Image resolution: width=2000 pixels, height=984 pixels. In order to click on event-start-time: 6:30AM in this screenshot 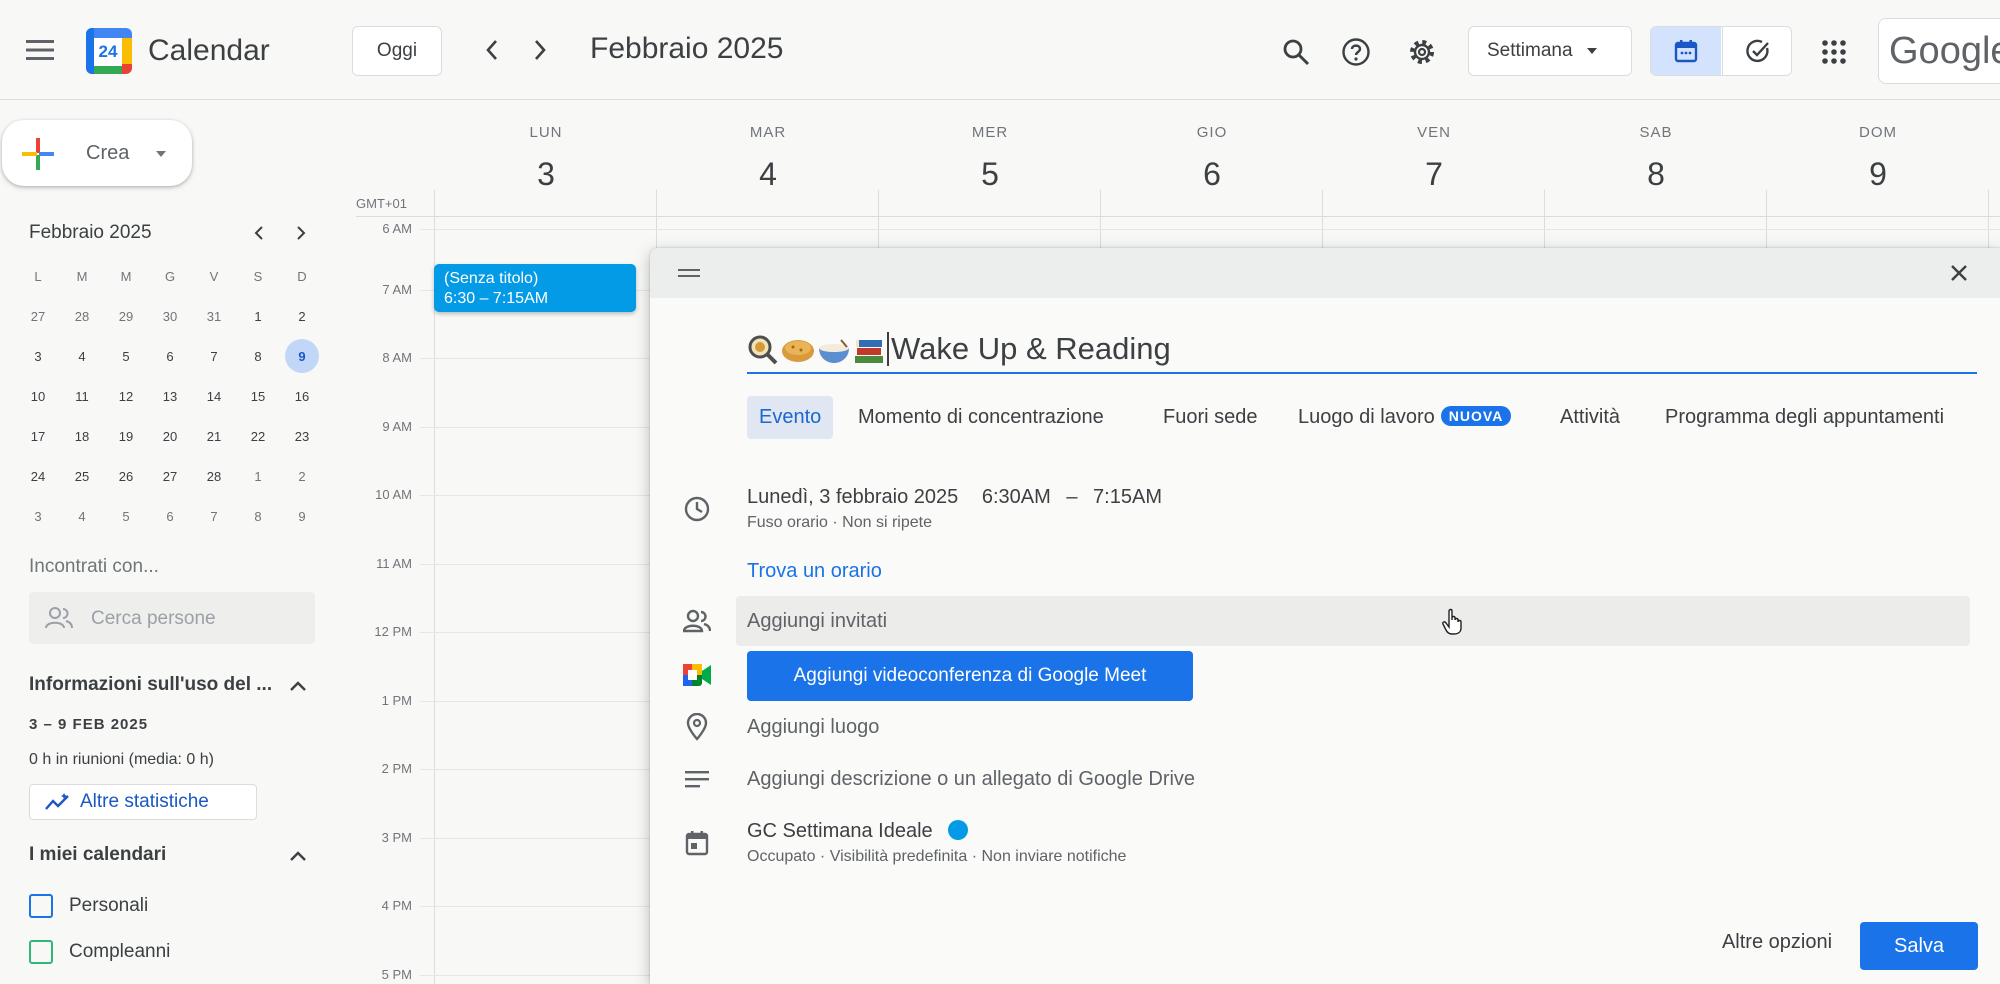, I will do `click(1016, 497)`.